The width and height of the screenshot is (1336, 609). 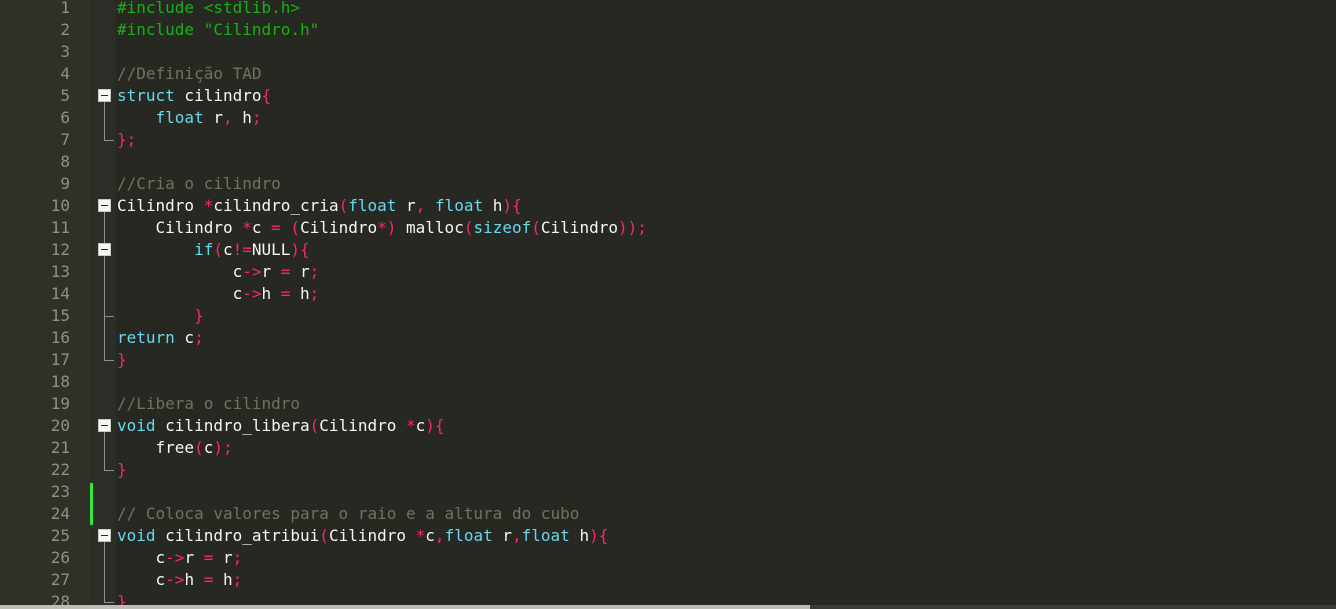 I want to click on code-line: 15 }, so click(x=668, y=316).